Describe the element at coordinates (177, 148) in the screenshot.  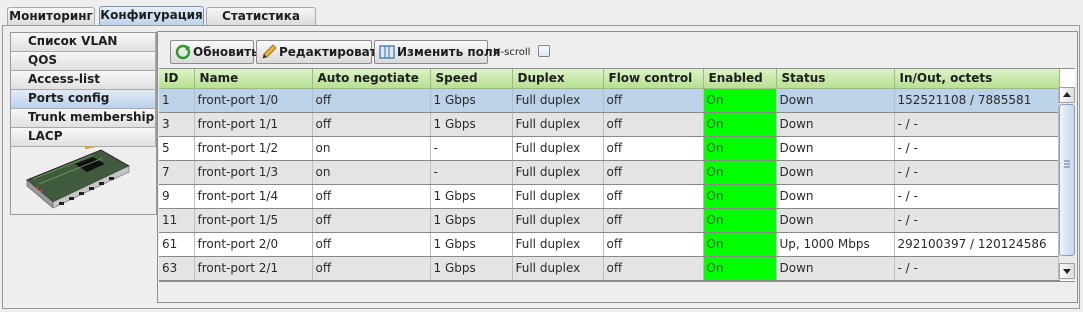
I see `cell-id: 5` at that location.